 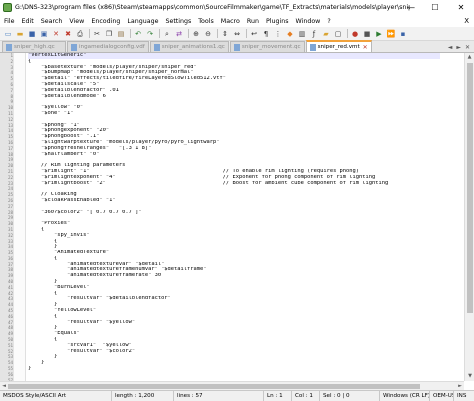 What do you see at coordinates (338, 34) in the screenshot?
I see `monitor-icon: ▢` at bounding box center [338, 34].